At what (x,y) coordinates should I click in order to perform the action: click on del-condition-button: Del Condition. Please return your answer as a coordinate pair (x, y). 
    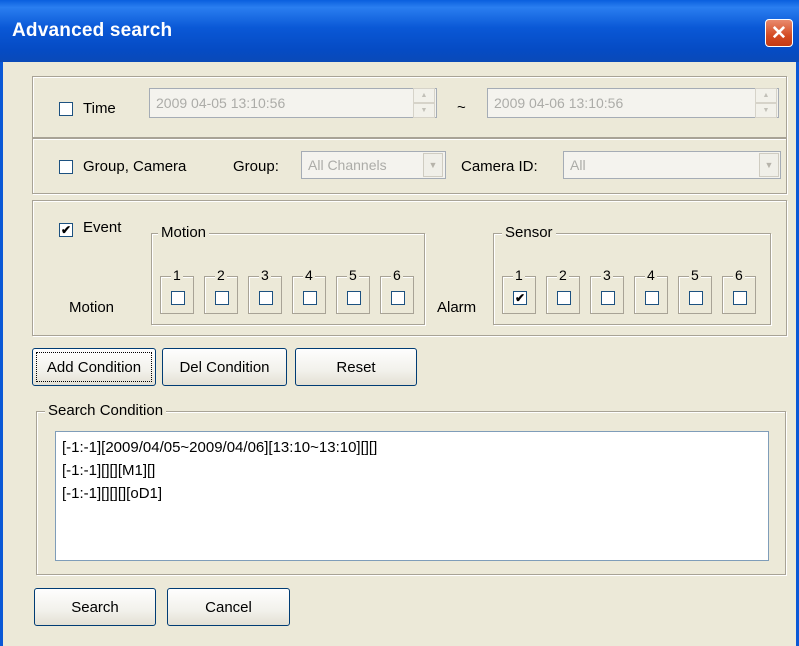
    Looking at the image, I should click on (224, 367).